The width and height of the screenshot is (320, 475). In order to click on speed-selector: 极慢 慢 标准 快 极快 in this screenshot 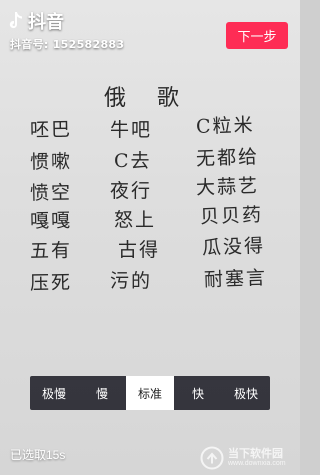, I will do `click(150, 393)`.